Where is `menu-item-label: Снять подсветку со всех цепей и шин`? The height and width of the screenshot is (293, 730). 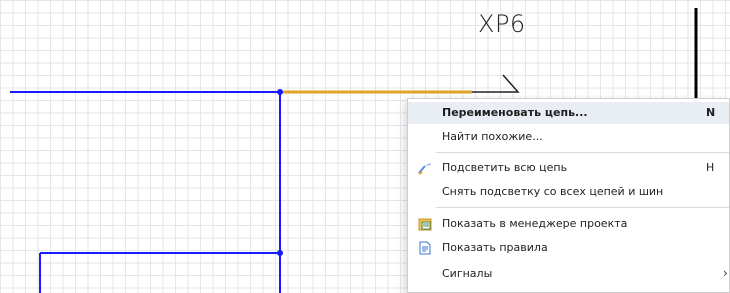
menu-item-label: Снять подсветку со всех цепей и шин is located at coordinates (553, 191).